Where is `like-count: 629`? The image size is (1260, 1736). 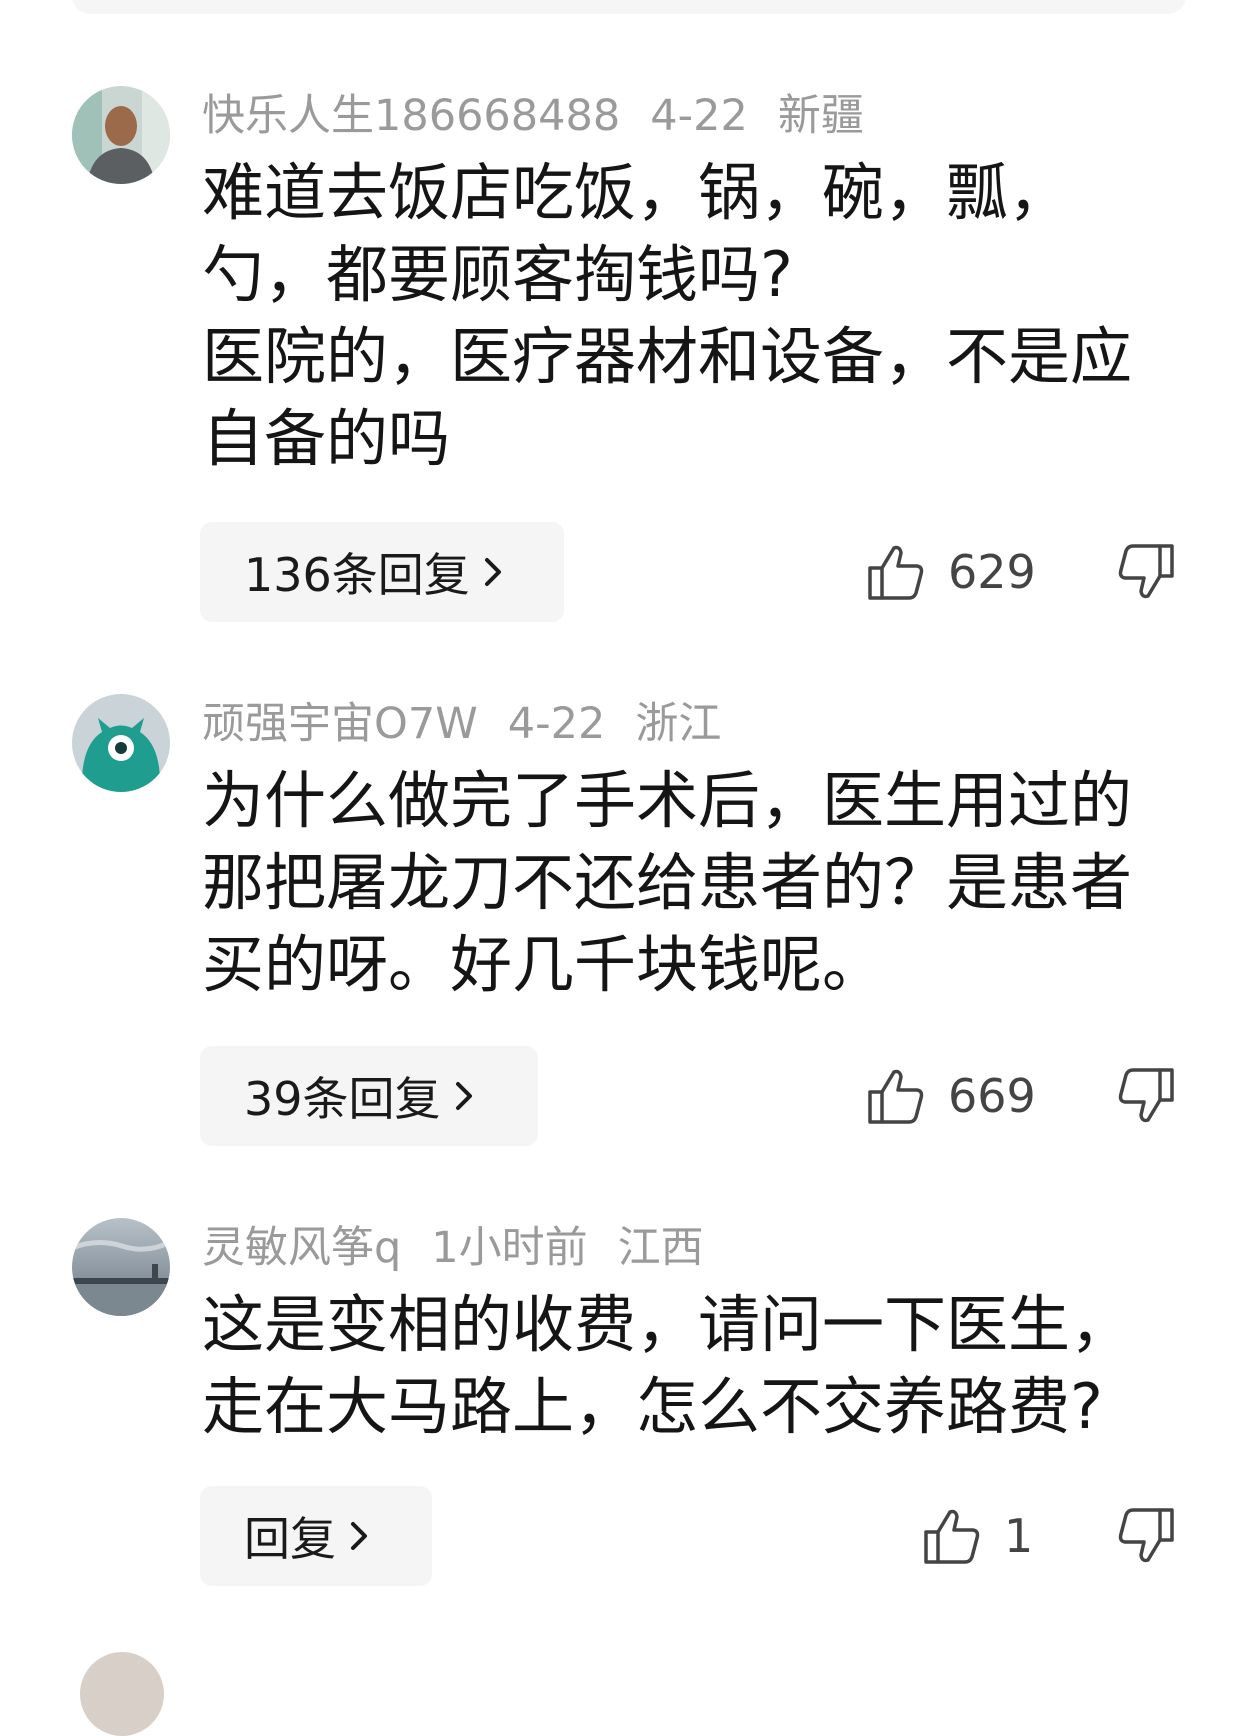
like-count: 629 is located at coordinates (992, 572).